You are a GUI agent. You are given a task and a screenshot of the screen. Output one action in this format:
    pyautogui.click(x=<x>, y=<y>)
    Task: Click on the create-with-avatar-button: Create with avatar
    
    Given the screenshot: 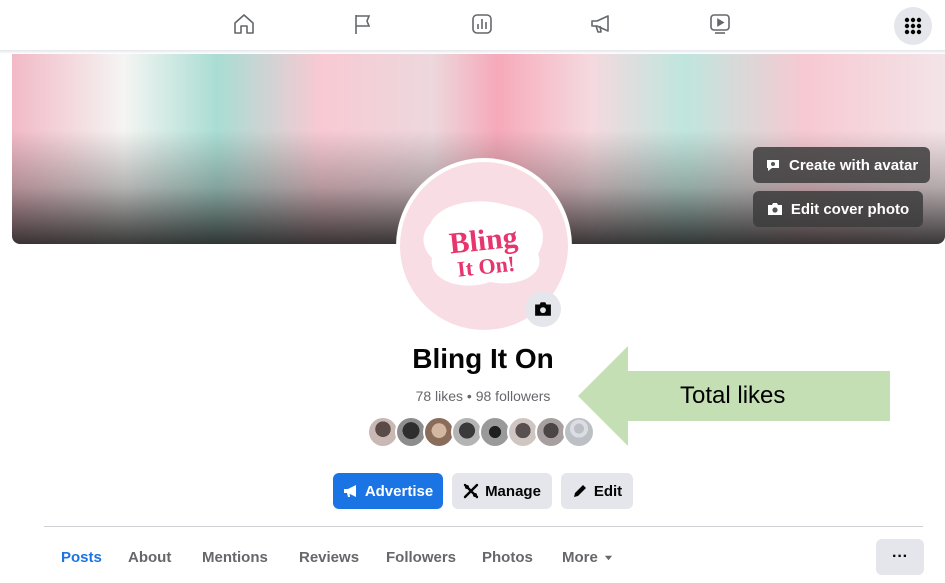 What is the action you would take?
    pyautogui.click(x=842, y=165)
    